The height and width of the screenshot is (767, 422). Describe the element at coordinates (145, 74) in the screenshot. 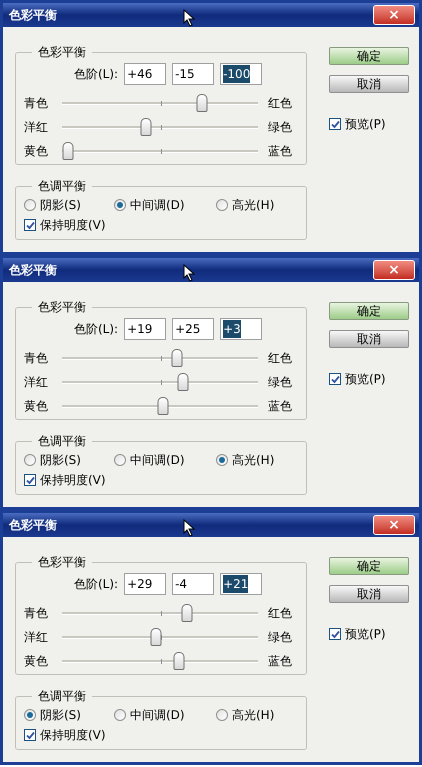

I see `input-field: +46` at that location.